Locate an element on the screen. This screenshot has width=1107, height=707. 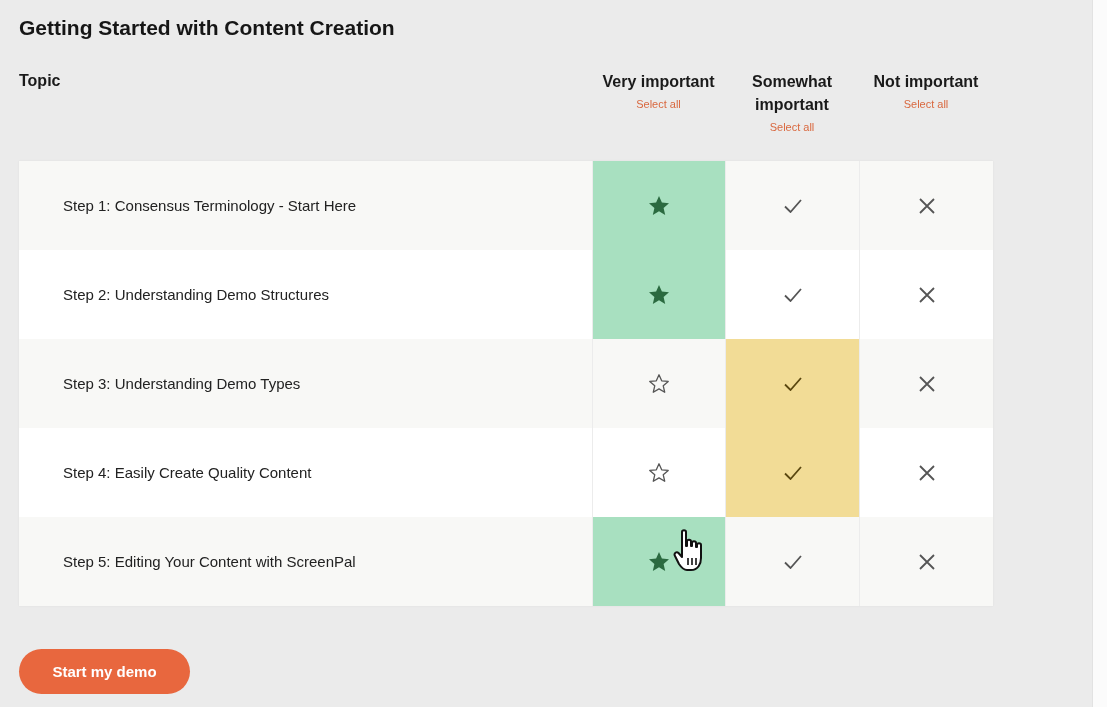
column-header: Somewhat important is located at coordinates (792, 93).